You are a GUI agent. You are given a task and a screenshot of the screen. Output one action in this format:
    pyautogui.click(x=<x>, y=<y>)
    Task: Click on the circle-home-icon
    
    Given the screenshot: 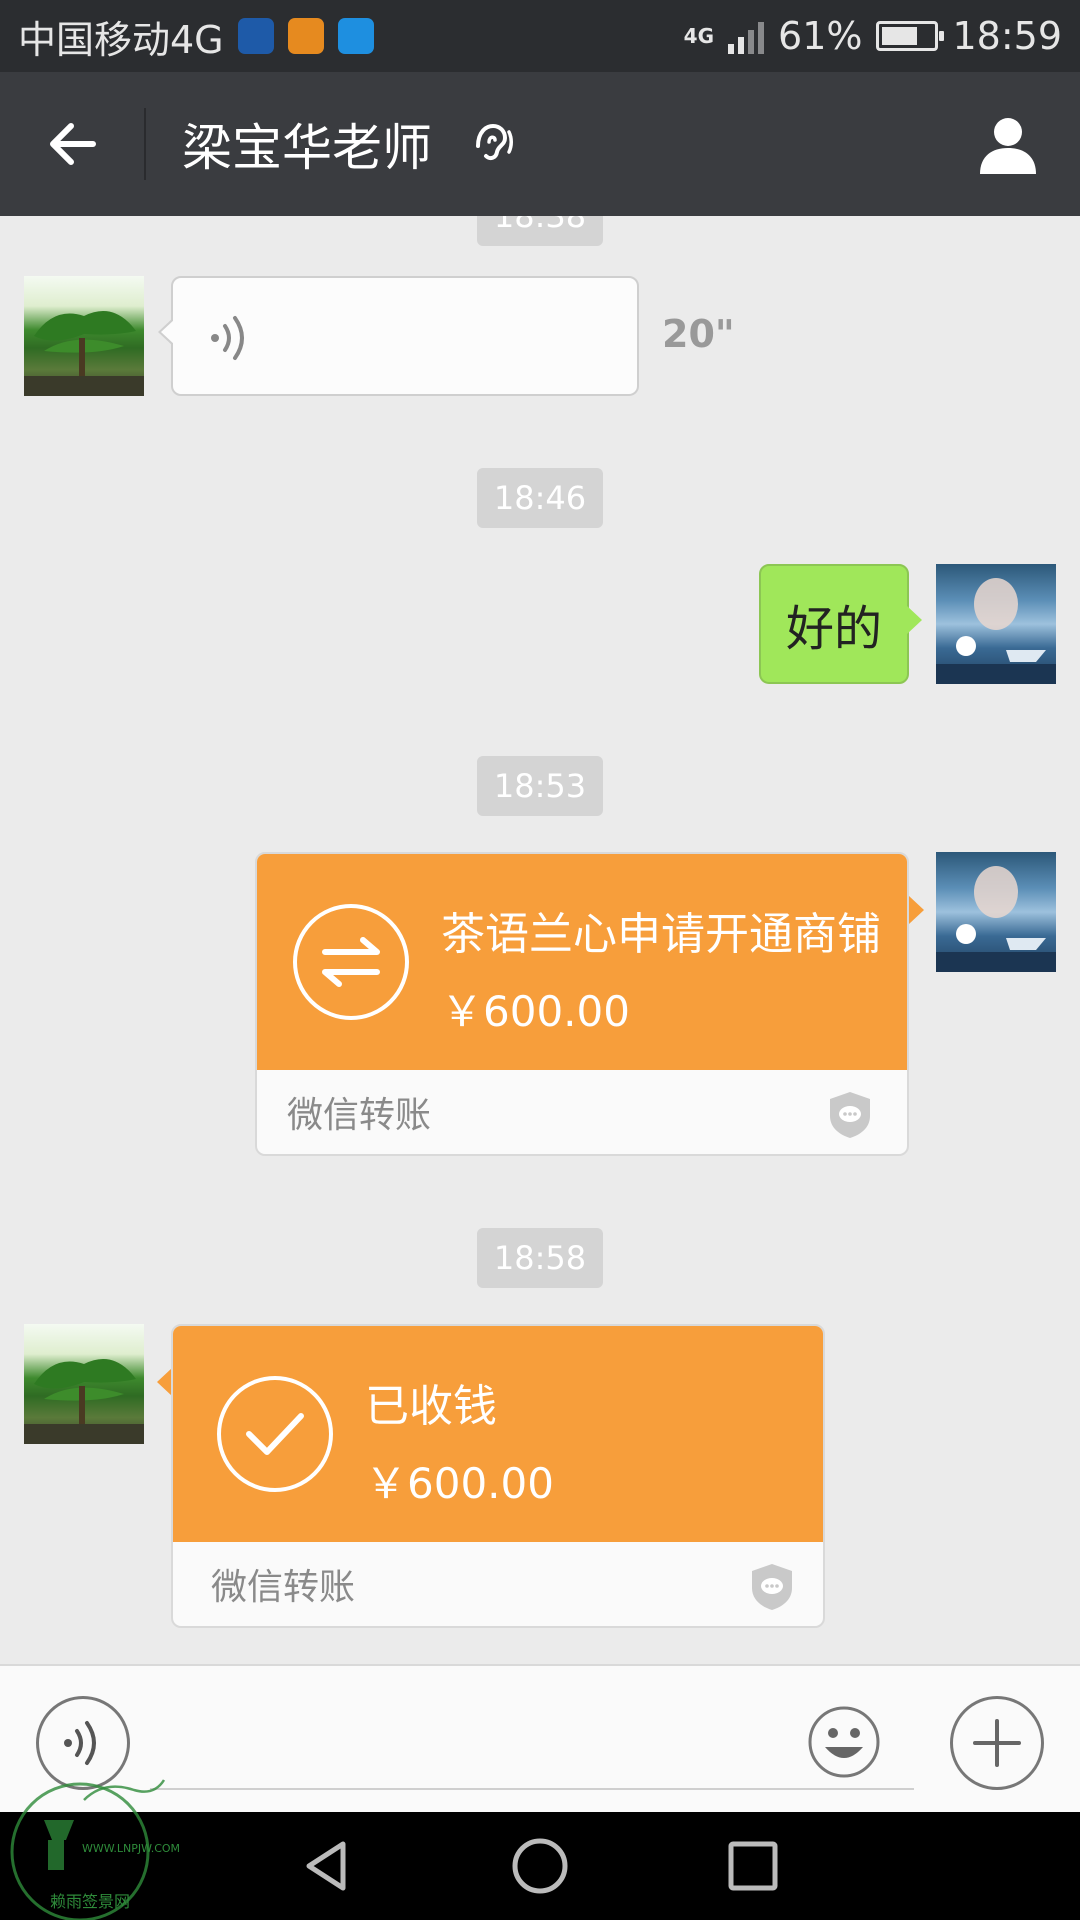 What is the action you would take?
    pyautogui.click(x=540, y=1866)
    